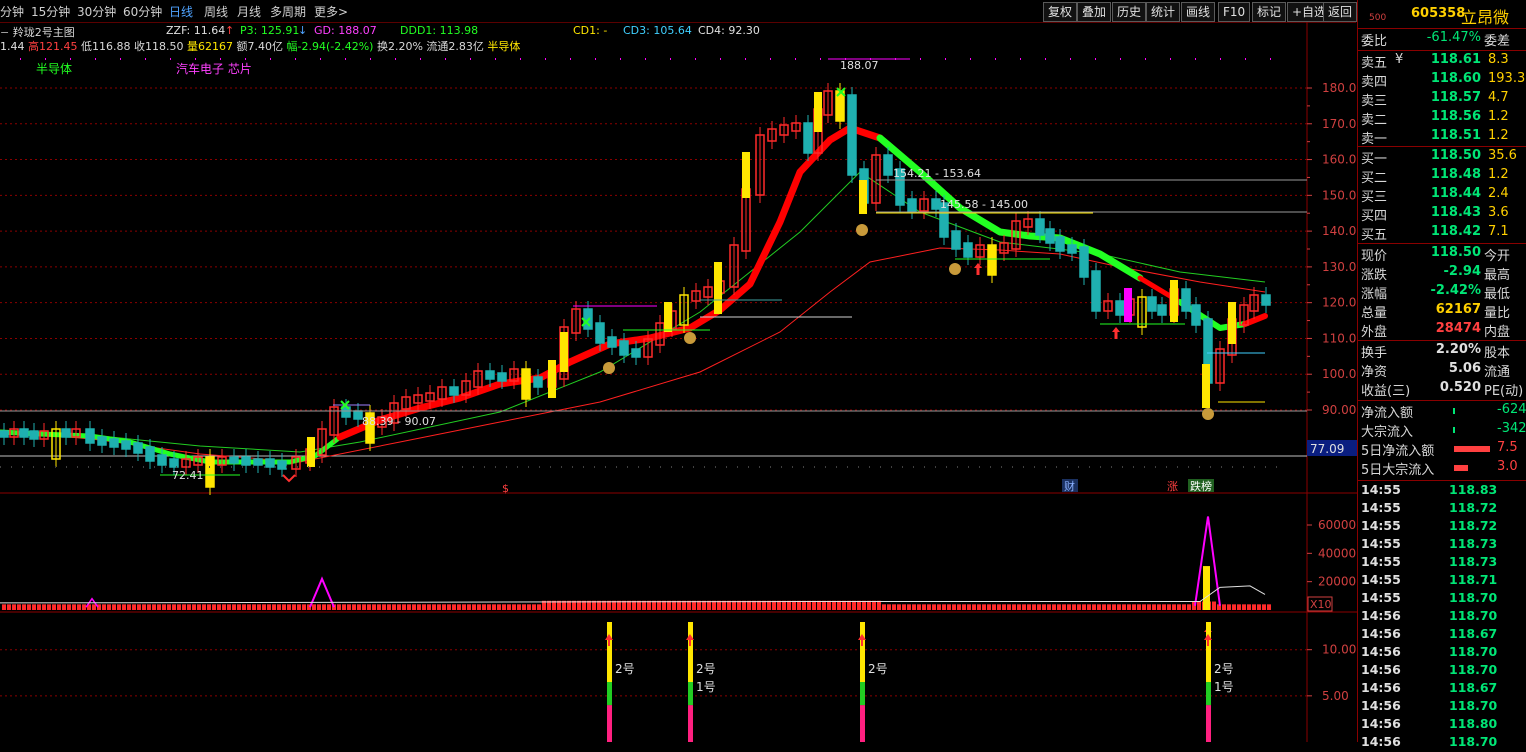  Describe the element at coordinates (1269, 12) in the screenshot. I see `mark-button: 标记` at that location.